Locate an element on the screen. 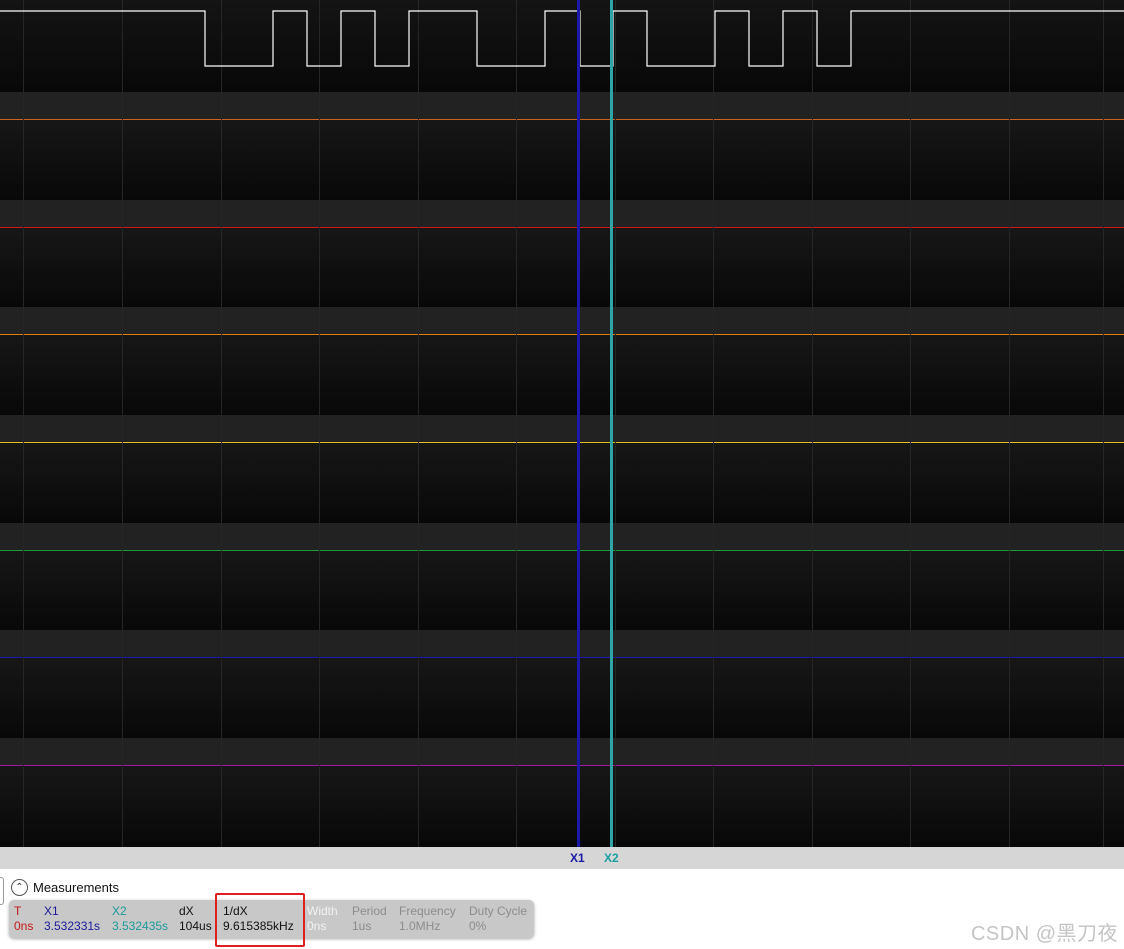  chevron-up-icon: ⌃ is located at coordinates (19, 887).